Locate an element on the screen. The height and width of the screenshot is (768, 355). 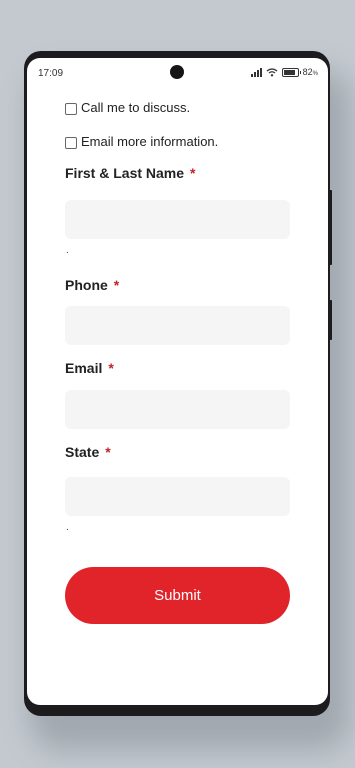
volume-button is located at coordinates (330, 320).